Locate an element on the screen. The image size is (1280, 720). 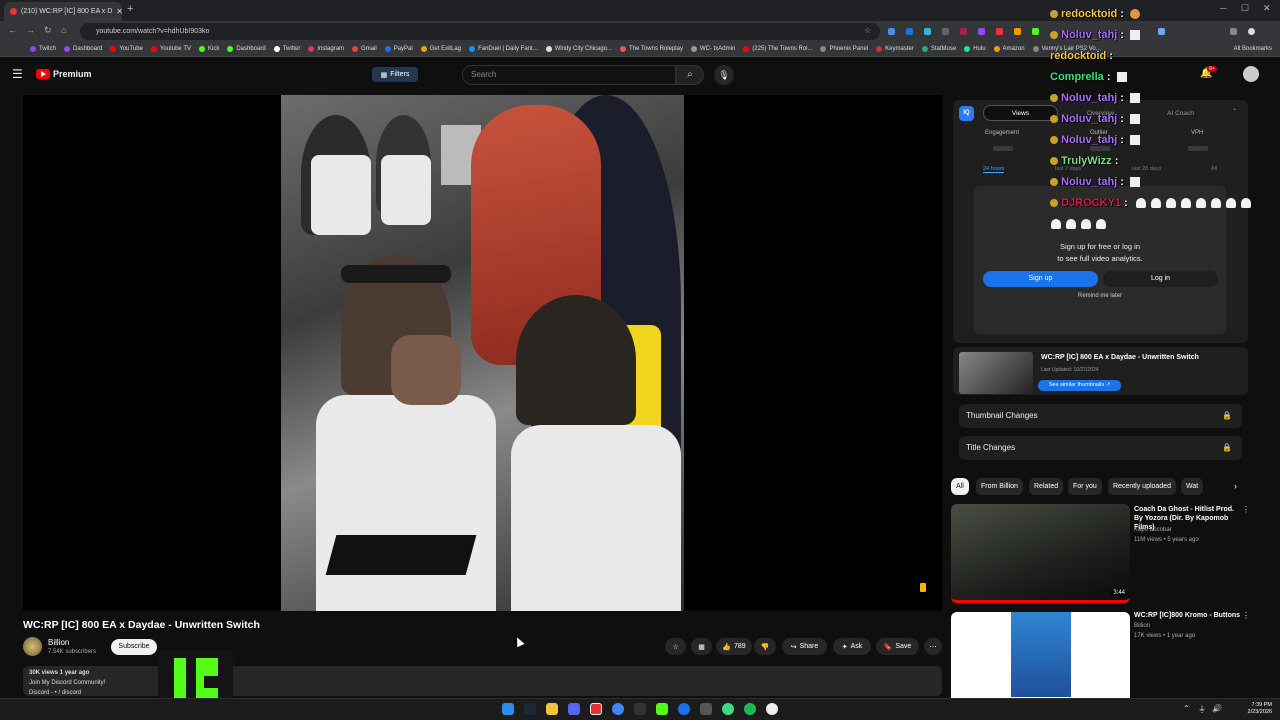
bookmark-item: WC- txAdmin is located at coordinates (712, 49).